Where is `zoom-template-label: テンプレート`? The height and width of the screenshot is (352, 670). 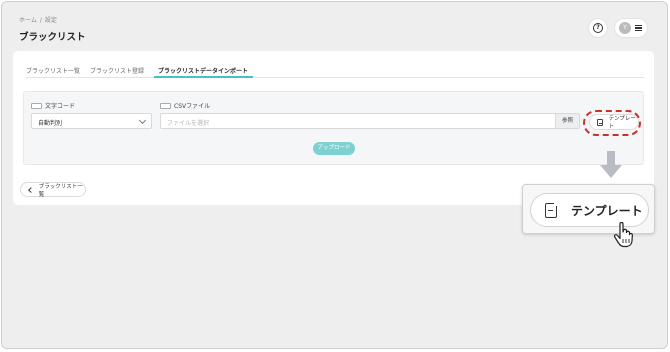
zoom-template-label: テンプレート is located at coordinates (607, 210).